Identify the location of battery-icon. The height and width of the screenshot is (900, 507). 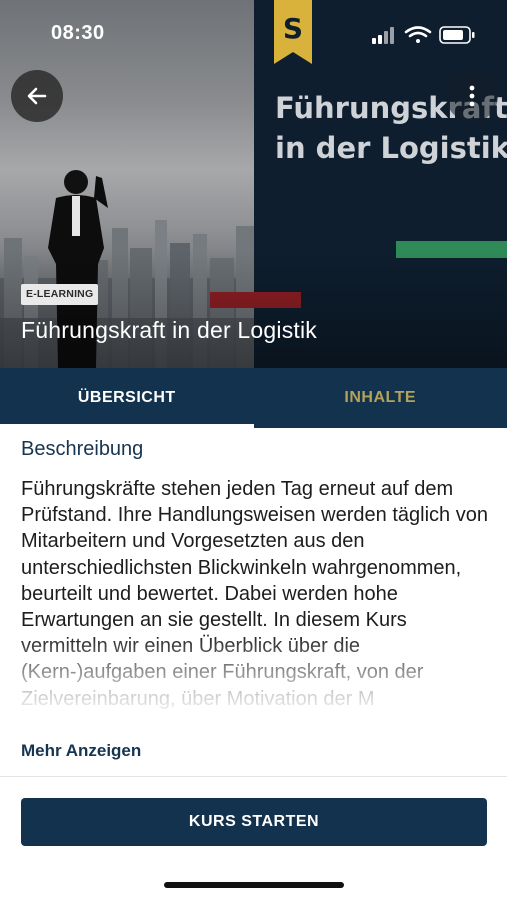
(457, 35).